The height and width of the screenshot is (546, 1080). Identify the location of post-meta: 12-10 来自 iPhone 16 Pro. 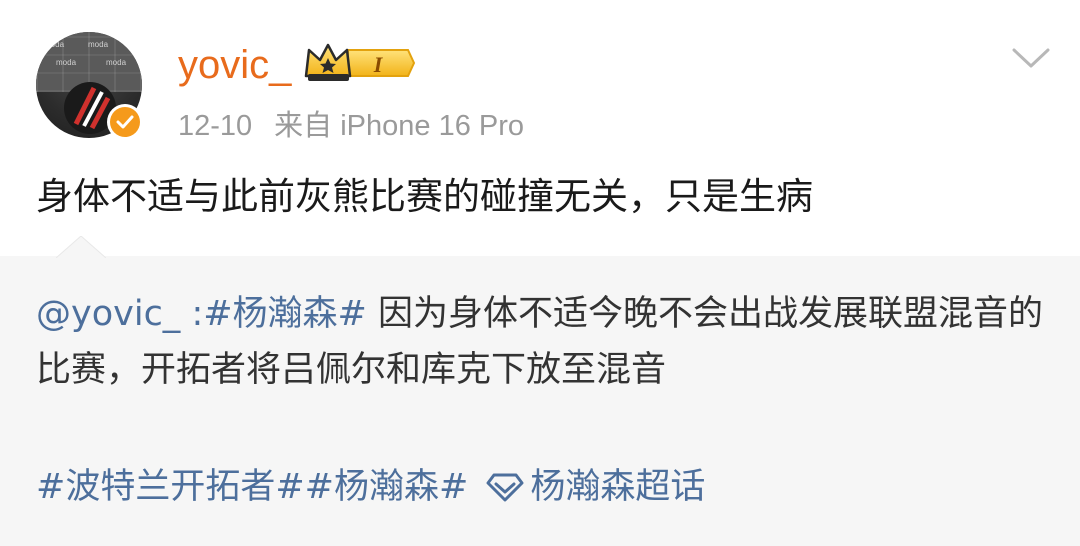
(351, 126).